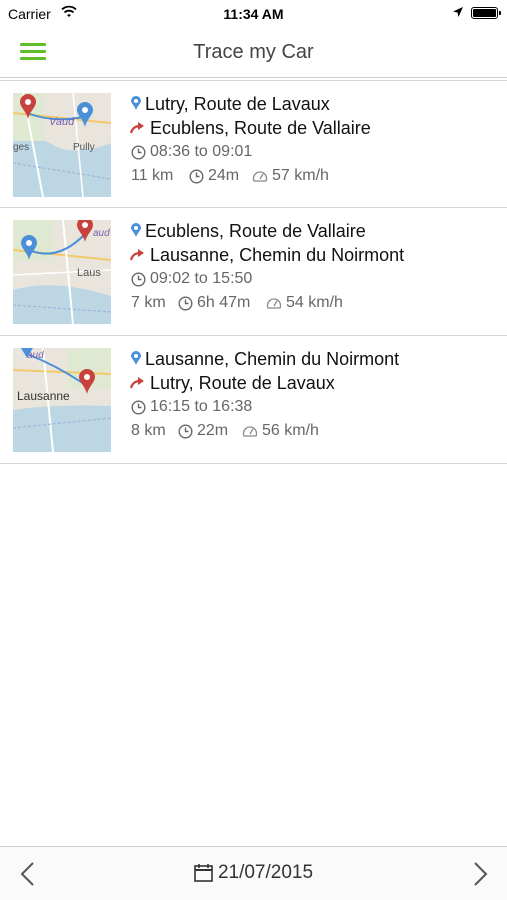 This screenshot has height=900, width=507. Describe the element at coordinates (486, 13) in the screenshot. I see `battery-icon` at that location.